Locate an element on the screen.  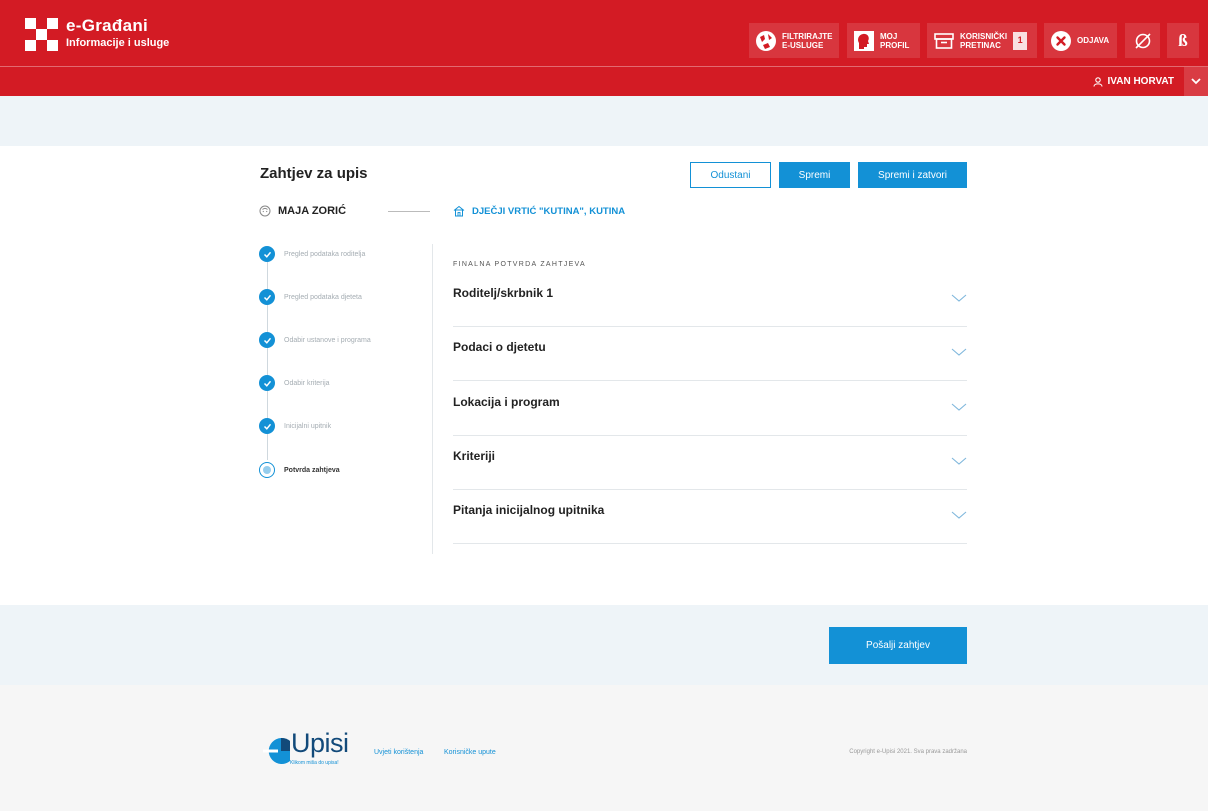
logout-label: ODJAVA is located at coordinates (1093, 40).